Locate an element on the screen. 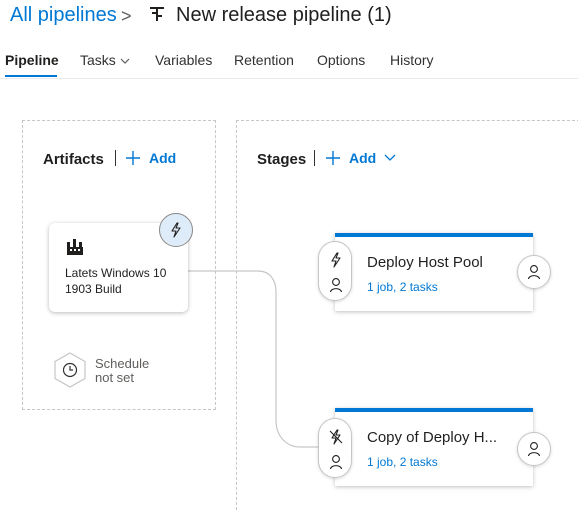  continuous-deployment-trigger-button is located at coordinates (176, 230).